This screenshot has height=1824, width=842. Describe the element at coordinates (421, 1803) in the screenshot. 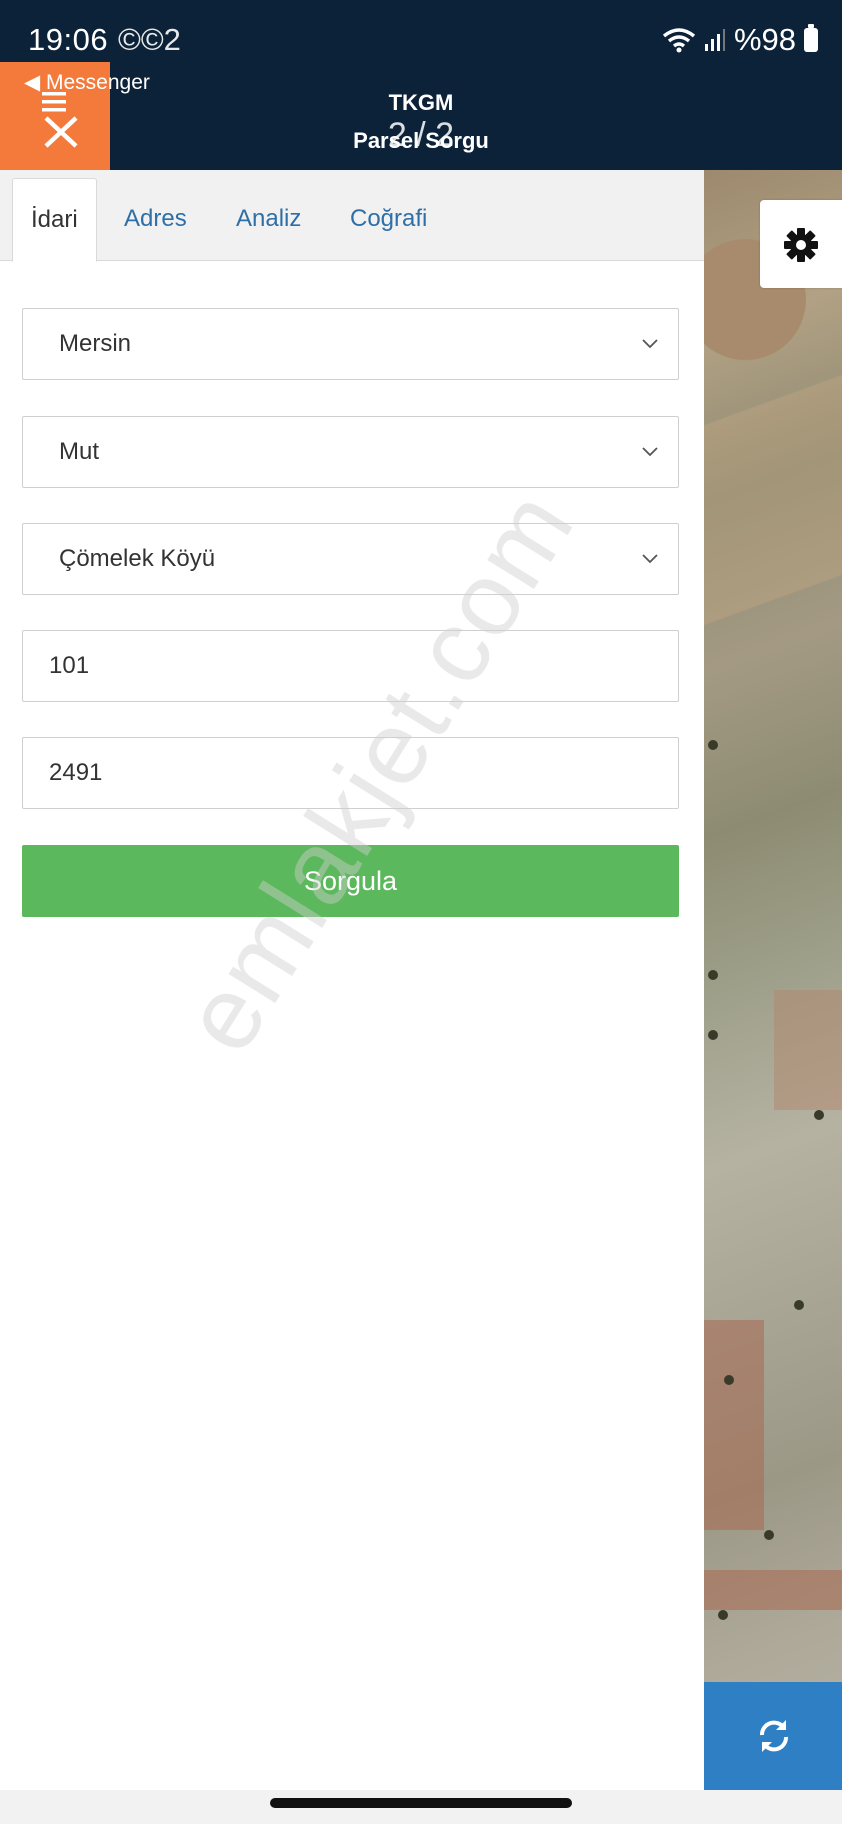

I see `home-indicator` at that location.